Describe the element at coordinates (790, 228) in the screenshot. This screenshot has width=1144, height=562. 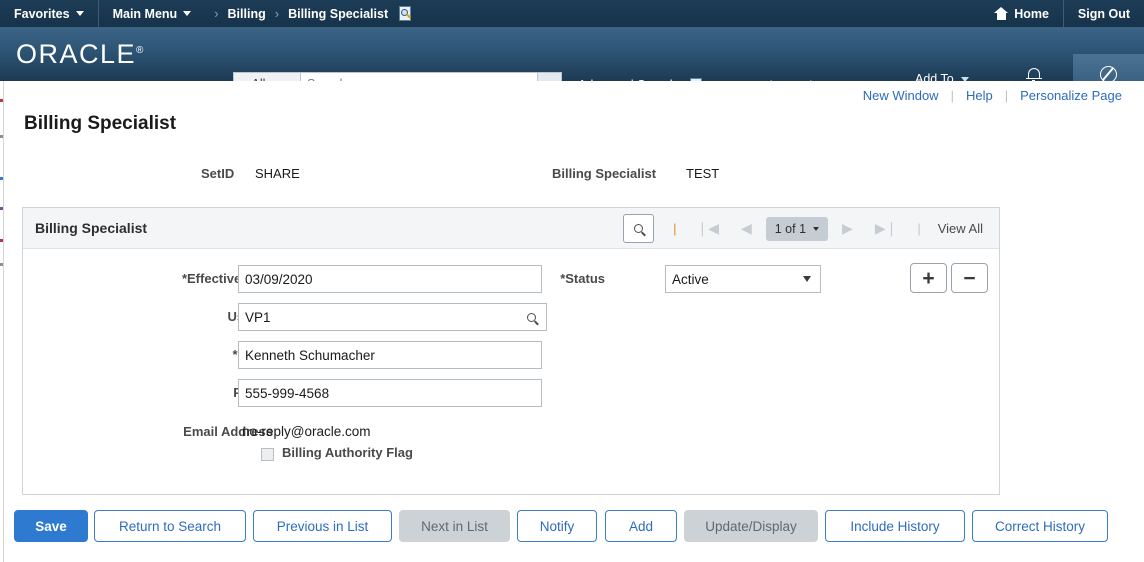
I see `row-counter-label: 1 of 1` at that location.